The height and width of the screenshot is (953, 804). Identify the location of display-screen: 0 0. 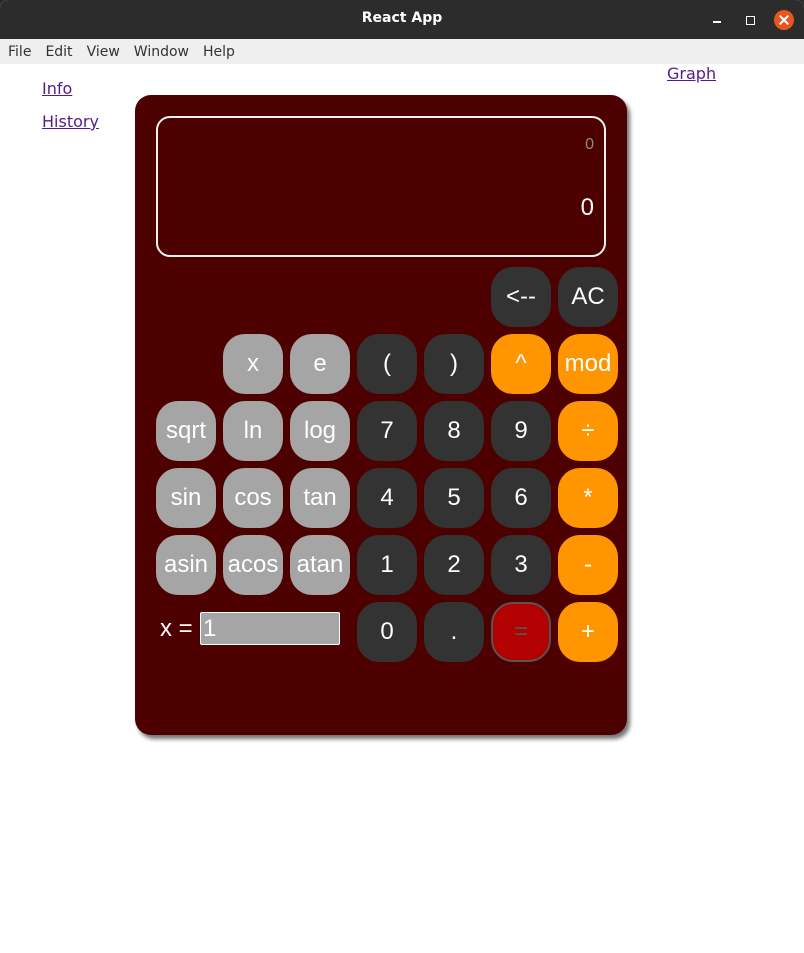
(381, 186).